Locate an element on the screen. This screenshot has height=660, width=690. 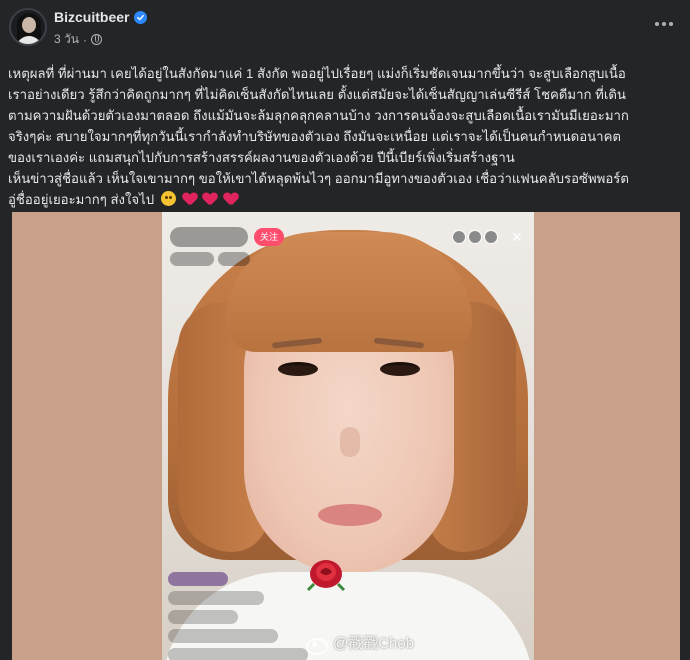
post-timestamp: 3 วัน is located at coordinates (66, 39).